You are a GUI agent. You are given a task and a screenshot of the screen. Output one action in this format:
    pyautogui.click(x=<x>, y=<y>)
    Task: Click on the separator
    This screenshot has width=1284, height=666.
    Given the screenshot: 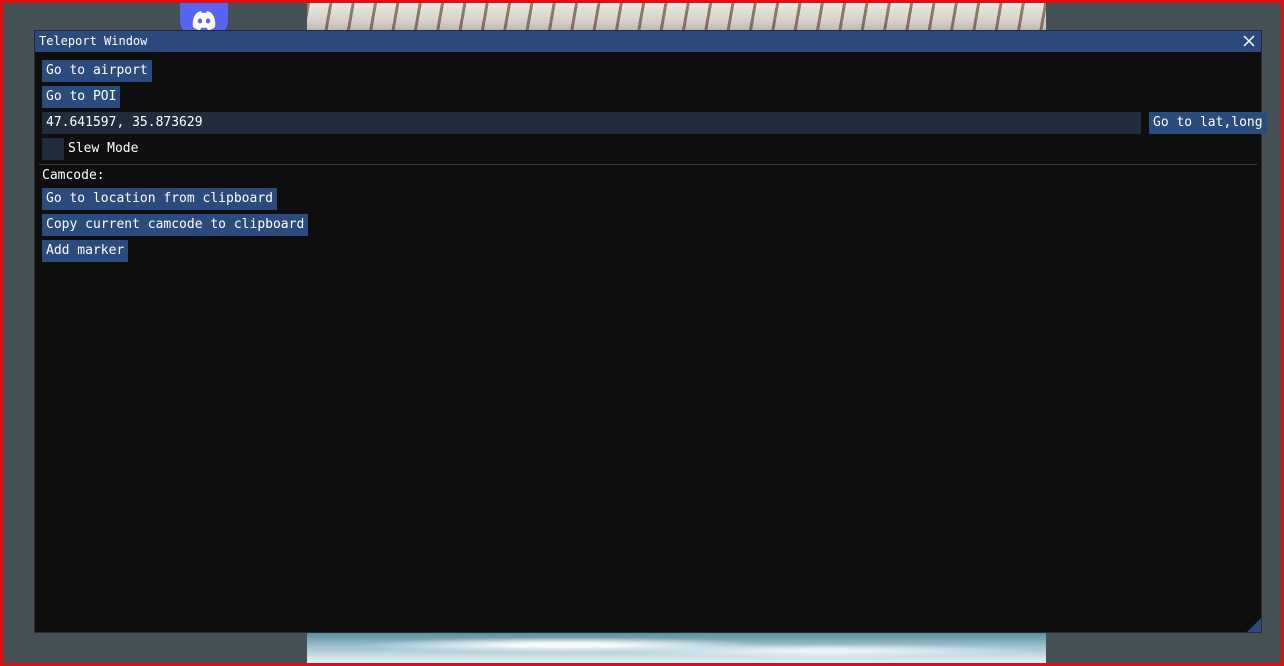 What is the action you would take?
    pyautogui.click(x=648, y=164)
    